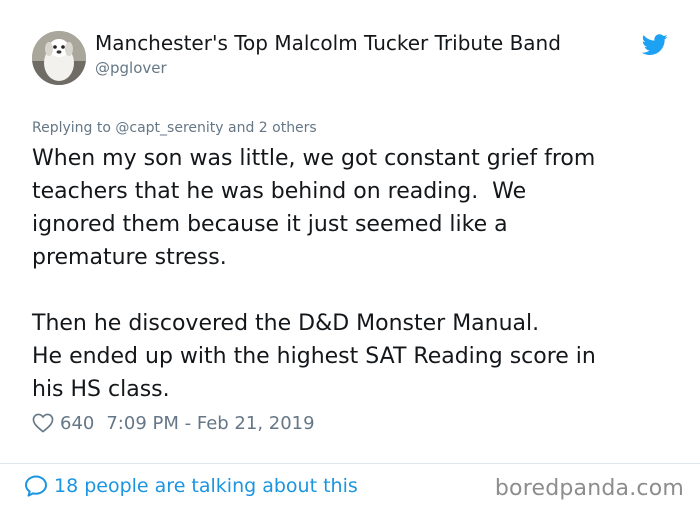 This screenshot has width=700, height=511. Describe the element at coordinates (131, 68) in the screenshot. I see `author-handle: @pglover` at that location.